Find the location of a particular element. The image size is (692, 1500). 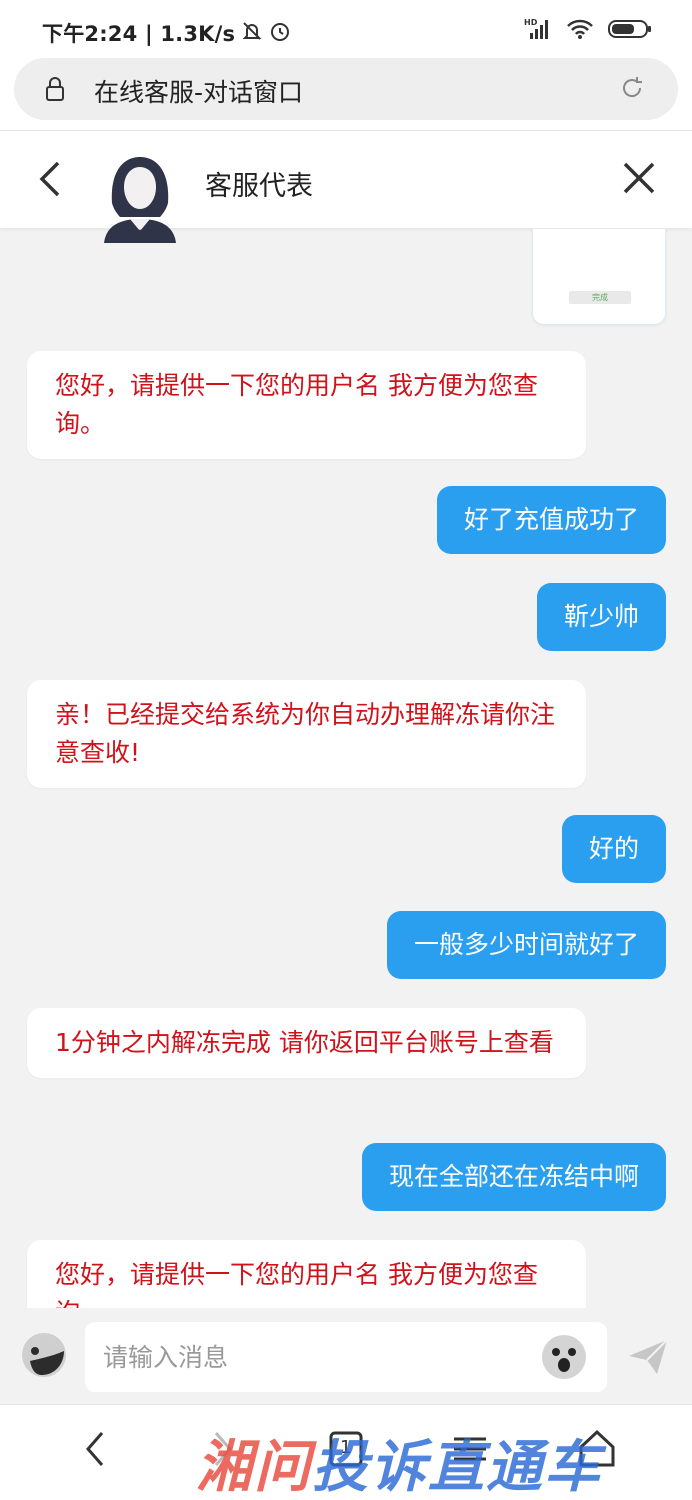

browser-nav-bar: 1 is located at coordinates (346, 1452).